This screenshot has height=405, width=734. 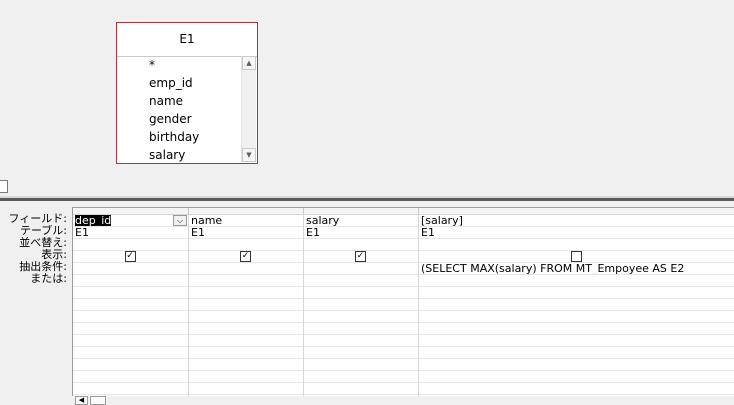 I want to click on show-checkbox, so click(x=576, y=256).